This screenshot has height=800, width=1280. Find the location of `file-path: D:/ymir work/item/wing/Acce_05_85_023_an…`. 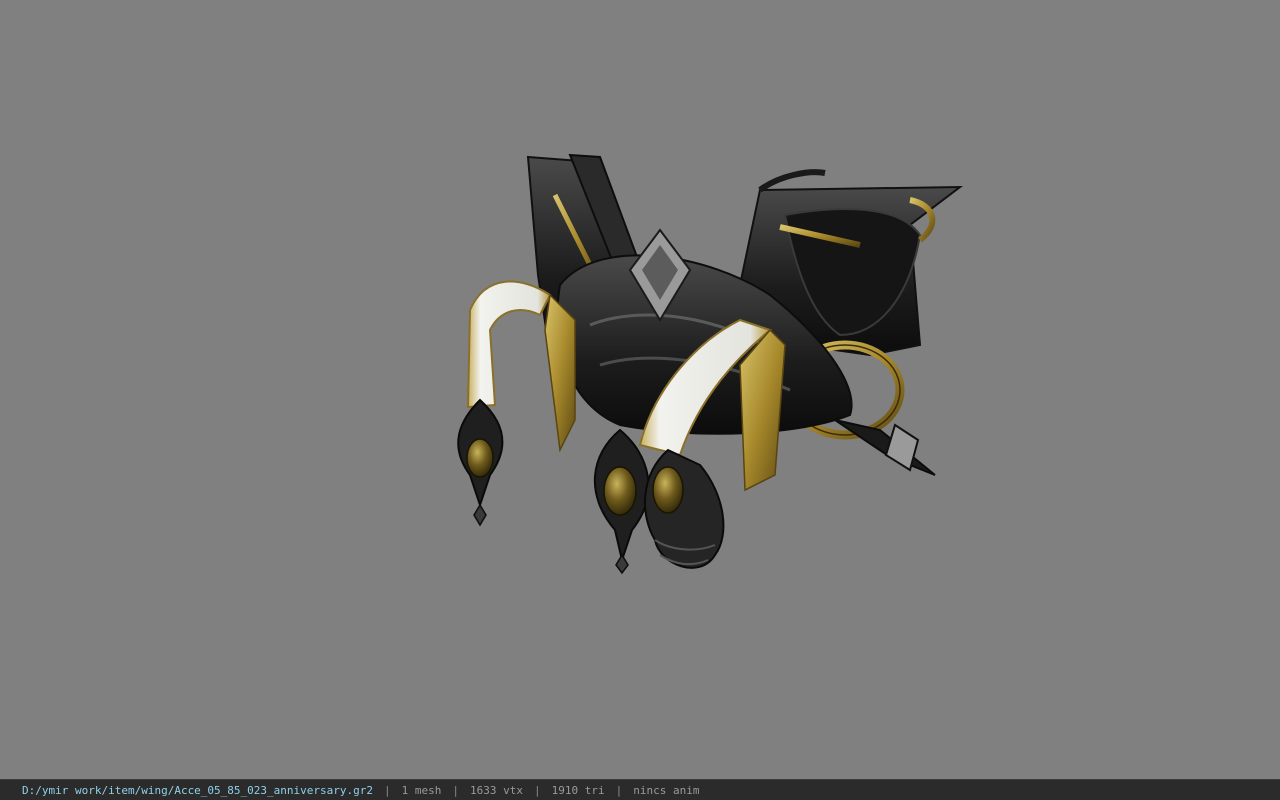

file-path: D:/ymir work/item/wing/Acce_05_85_023_an… is located at coordinates (197, 790).